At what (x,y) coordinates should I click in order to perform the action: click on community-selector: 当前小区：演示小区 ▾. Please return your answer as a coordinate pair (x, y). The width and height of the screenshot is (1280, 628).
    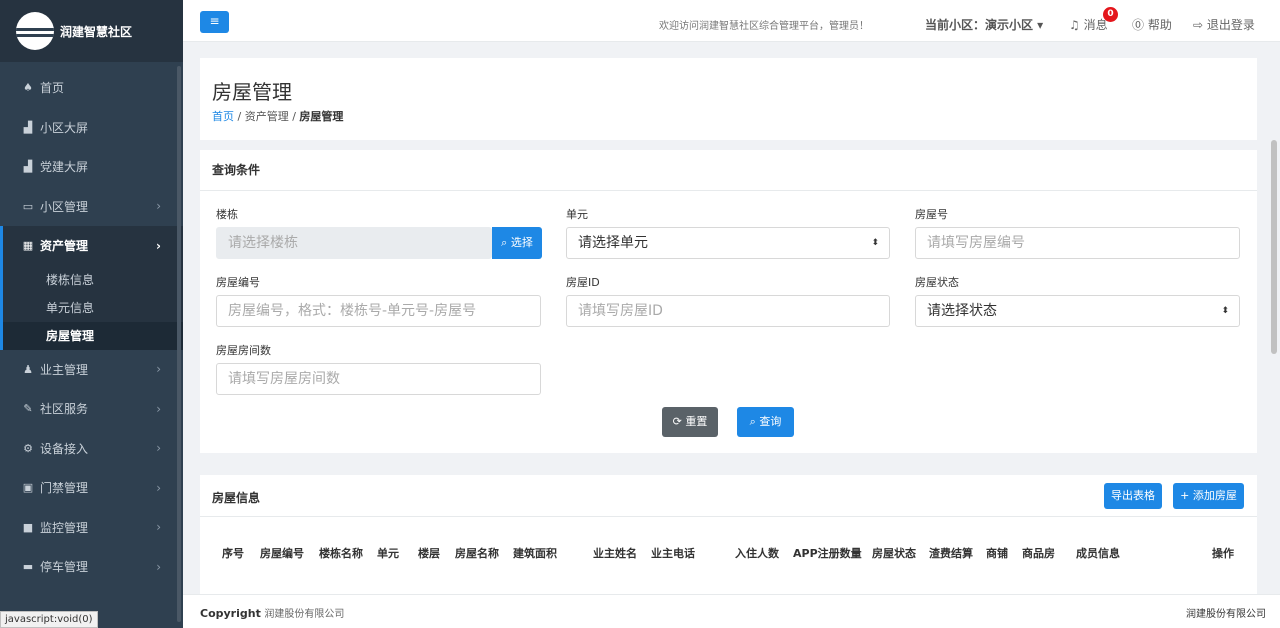
    Looking at the image, I should click on (984, 24).